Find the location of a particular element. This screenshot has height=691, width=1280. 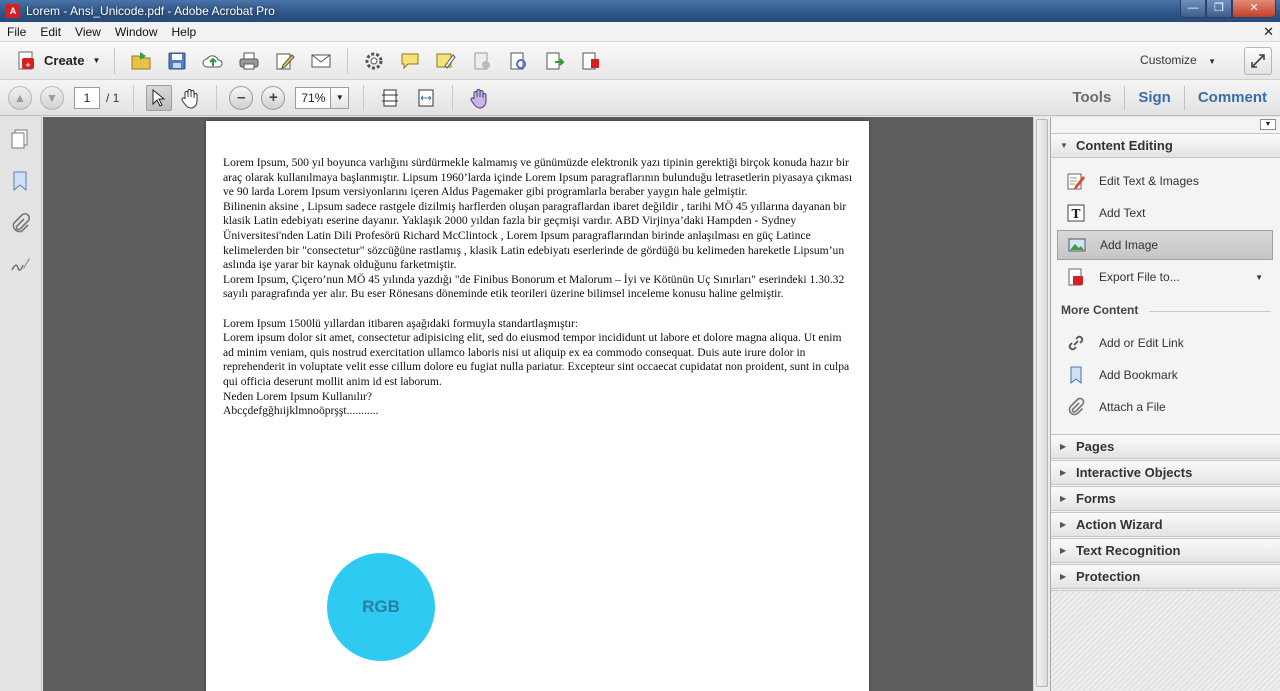

add-bookmark-tool: Add Bookmark is located at coordinates (1165, 375).